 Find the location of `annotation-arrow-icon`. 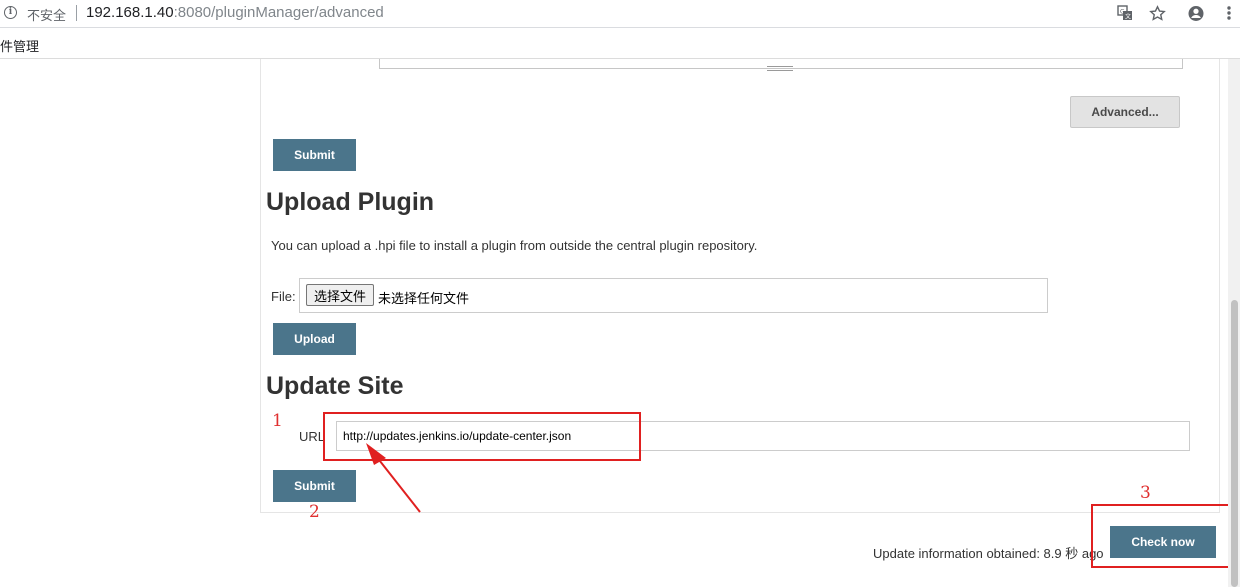

annotation-arrow-icon is located at coordinates (393, 478).